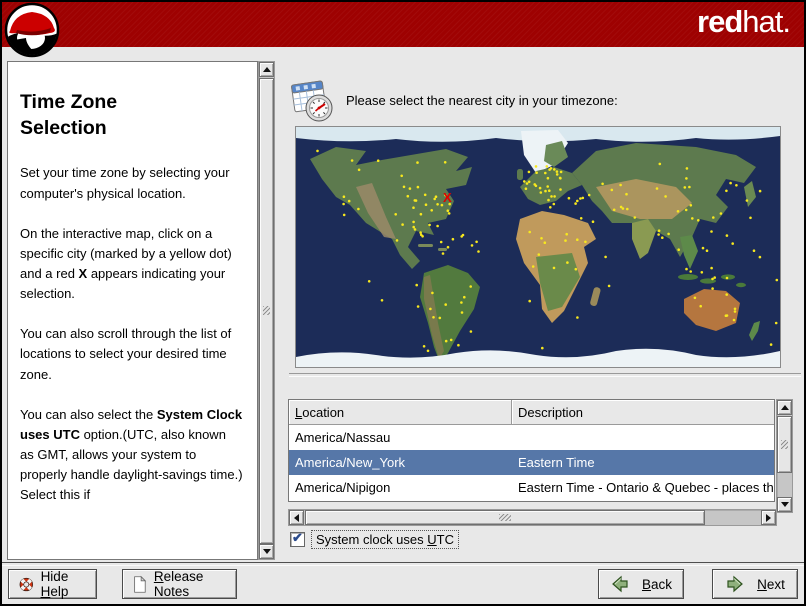  I want to click on back-button: Back, so click(641, 584).